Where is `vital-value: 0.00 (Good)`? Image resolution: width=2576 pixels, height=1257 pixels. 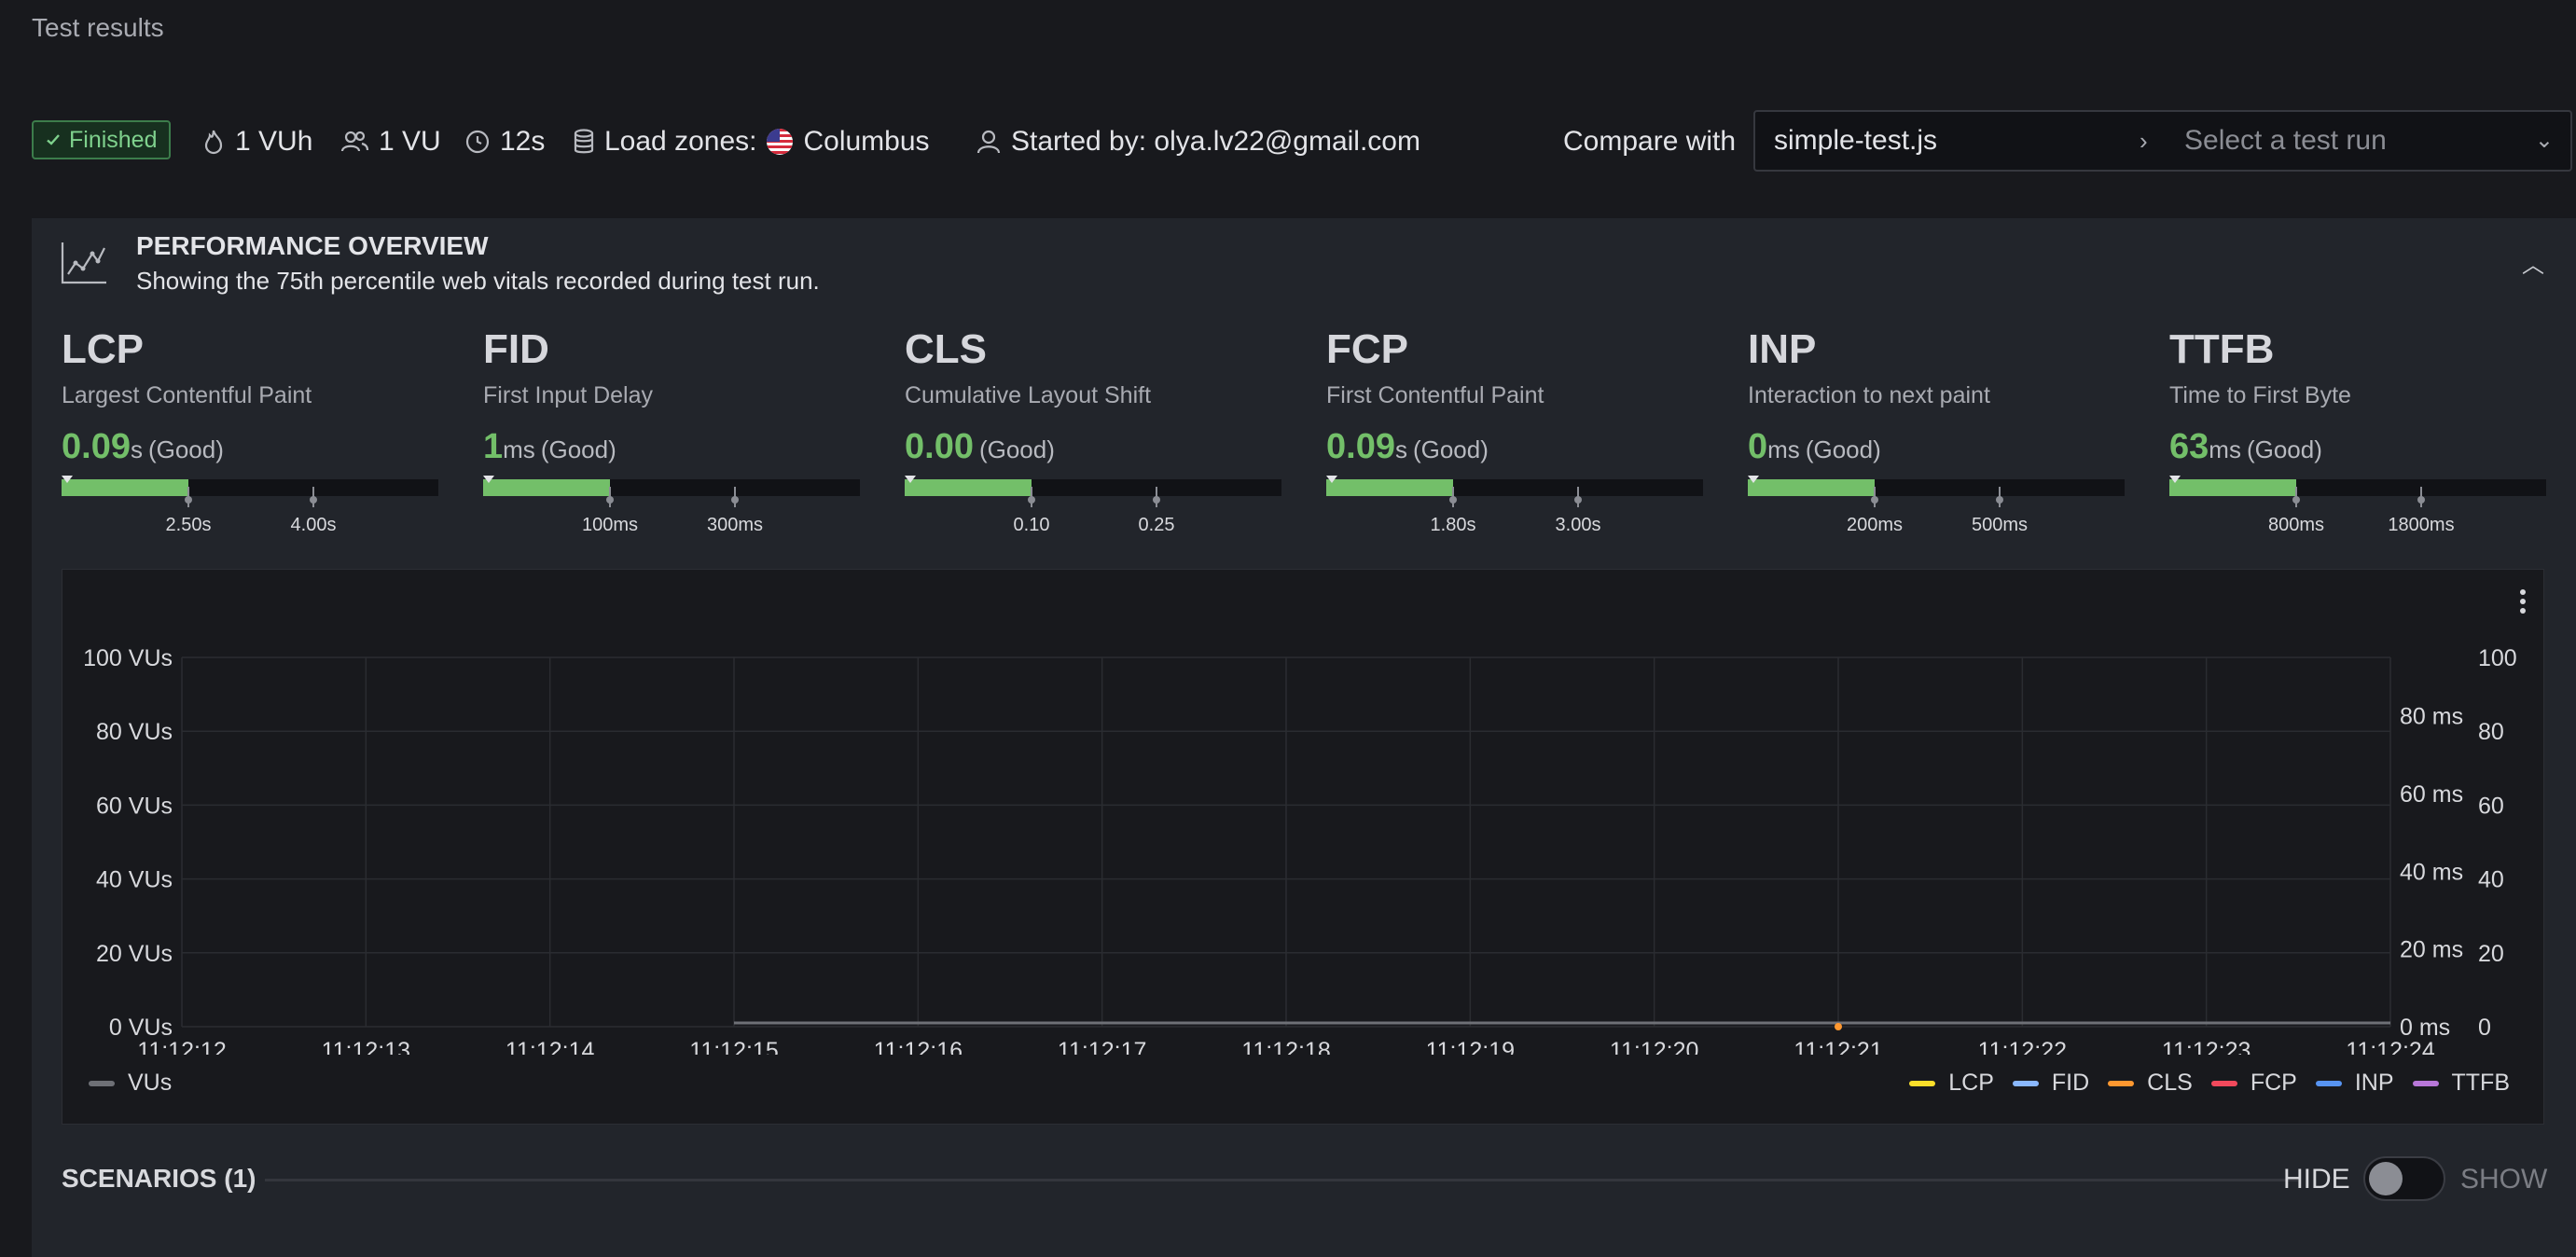
vital-value: 0.00 (Good) is located at coordinates (980, 447).